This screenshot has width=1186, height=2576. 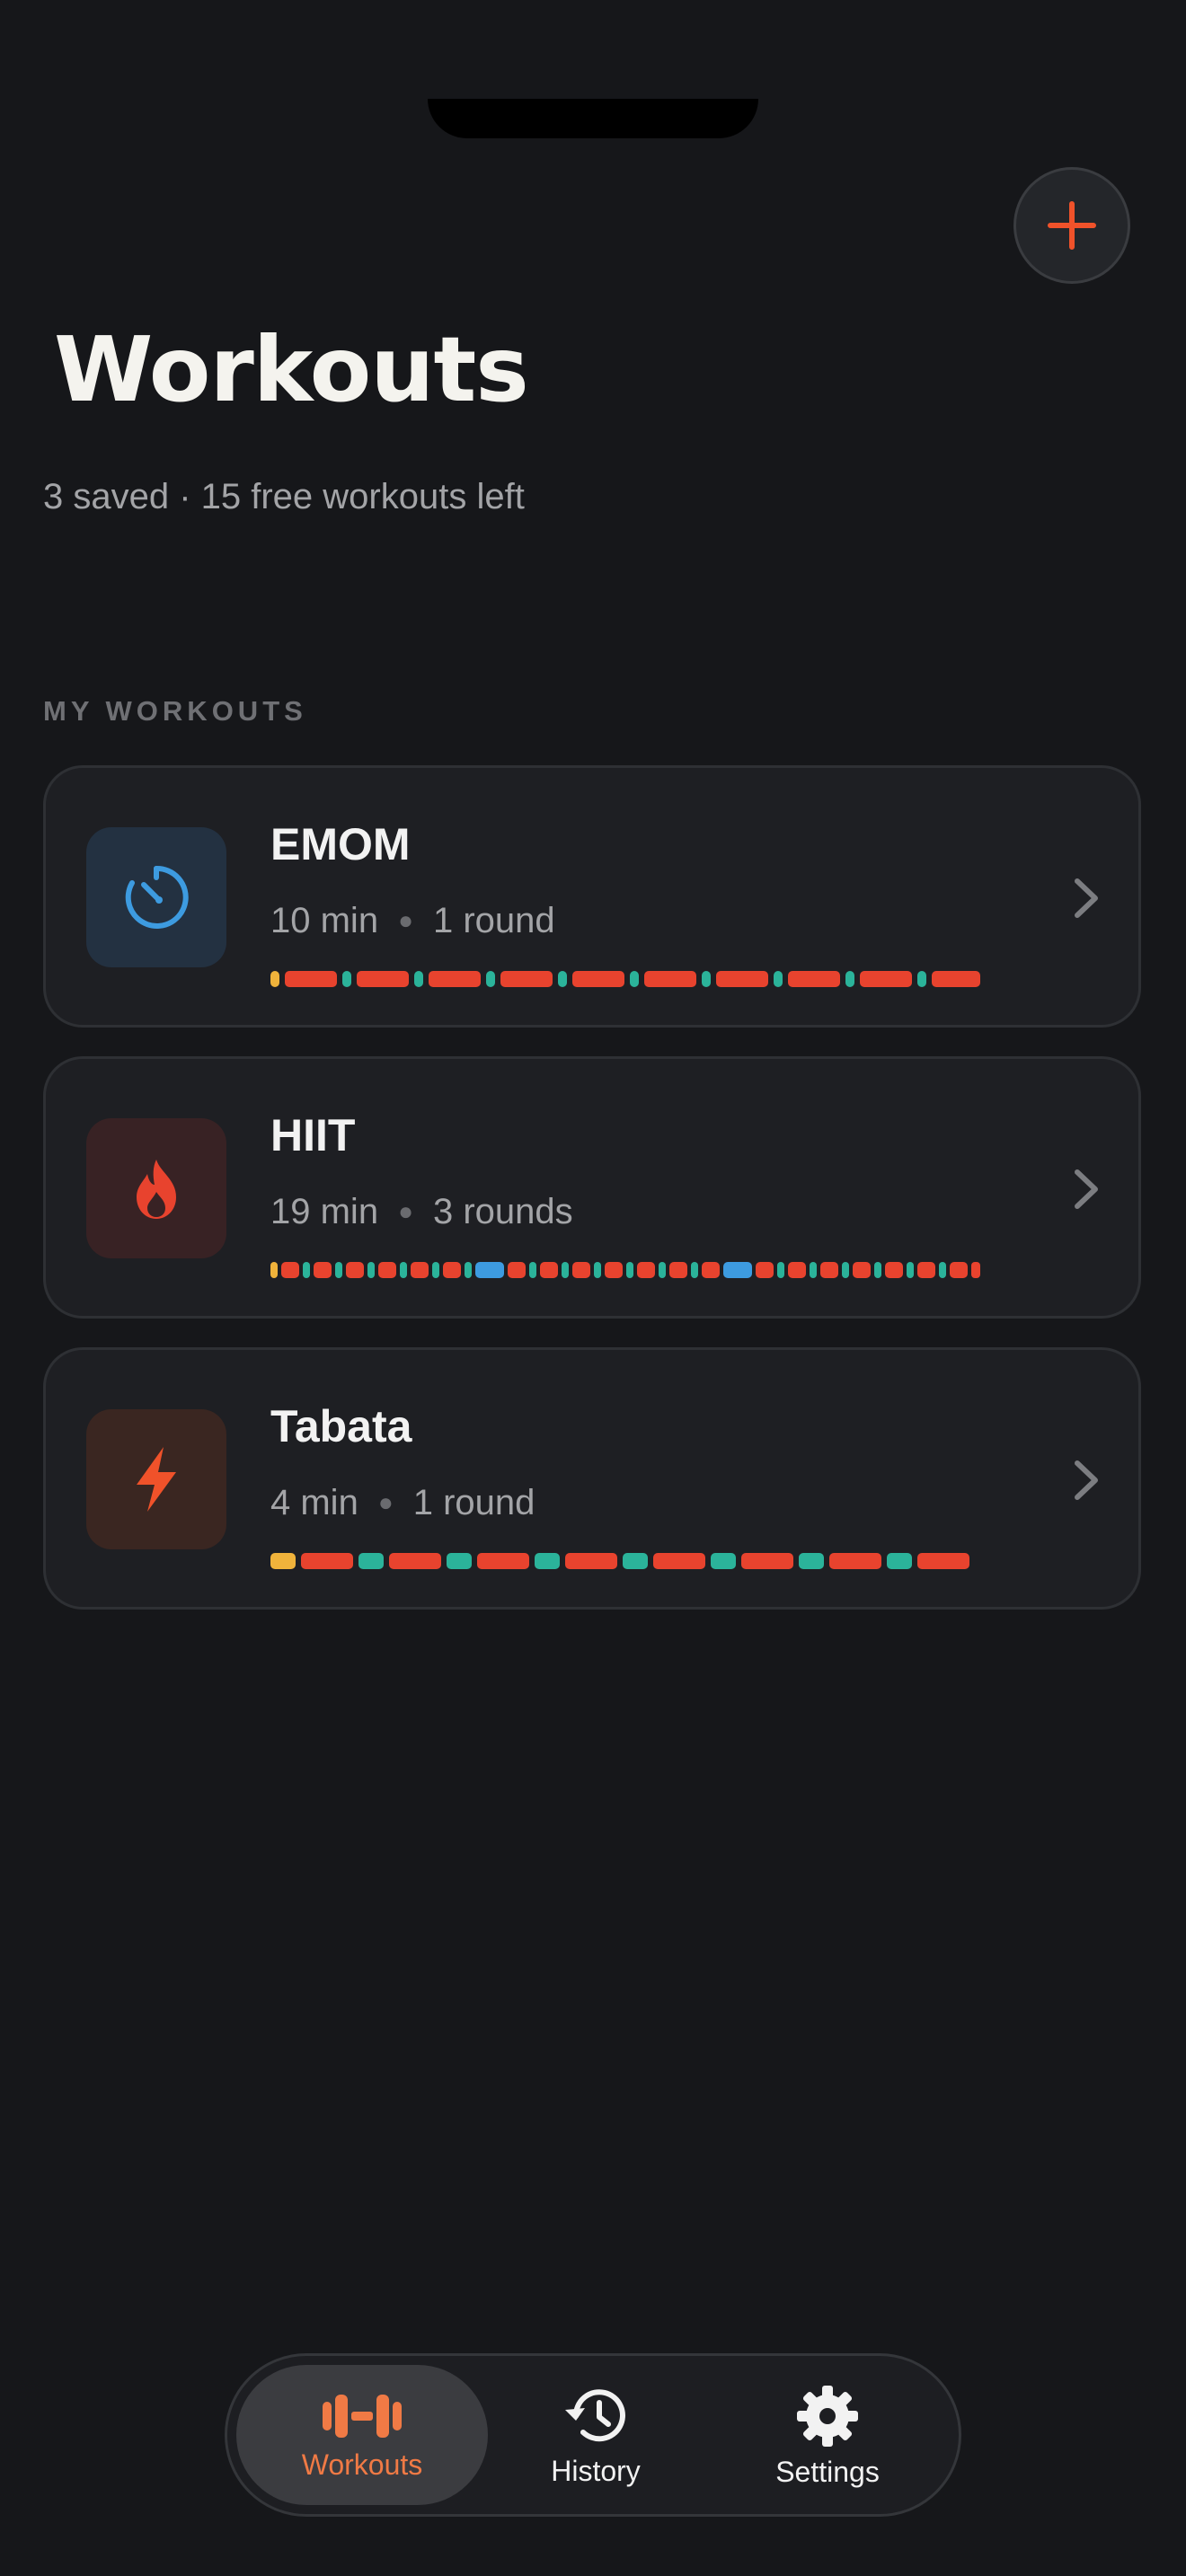 I want to click on add-workout-button, so click(x=1071, y=225).